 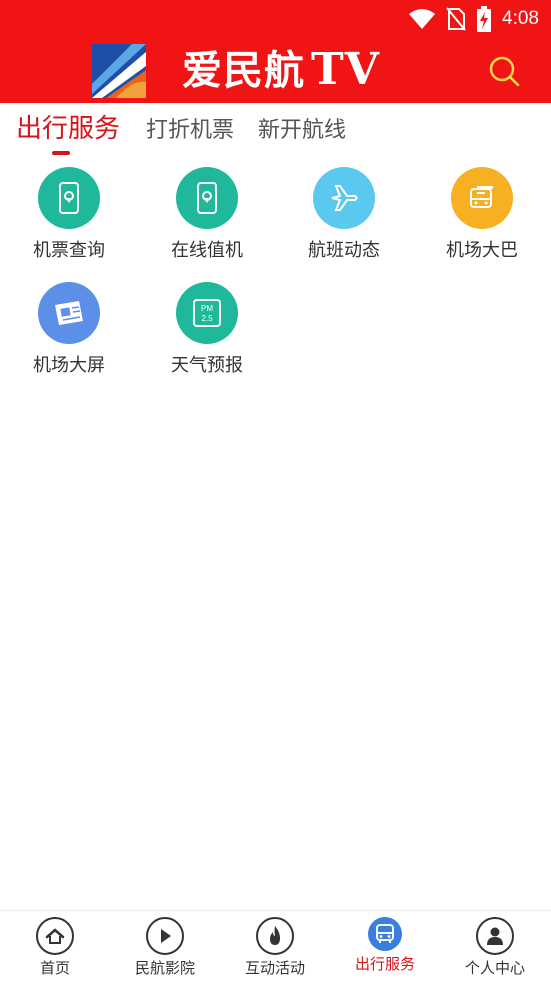 What do you see at coordinates (68, 129) in the screenshot?
I see `tab-travel-services: 出行服务` at bounding box center [68, 129].